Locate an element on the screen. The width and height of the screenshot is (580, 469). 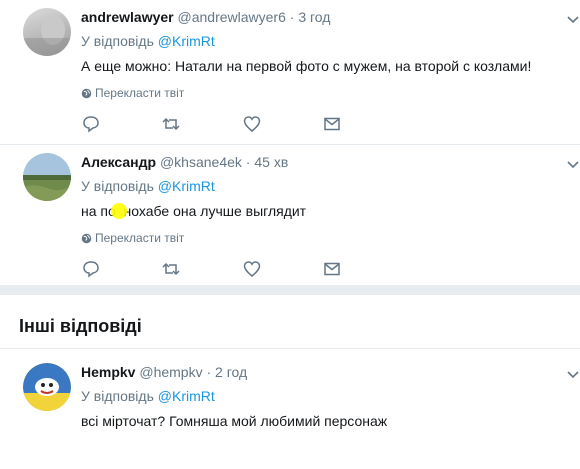
display-name: Hempkv is located at coordinates (108, 372).